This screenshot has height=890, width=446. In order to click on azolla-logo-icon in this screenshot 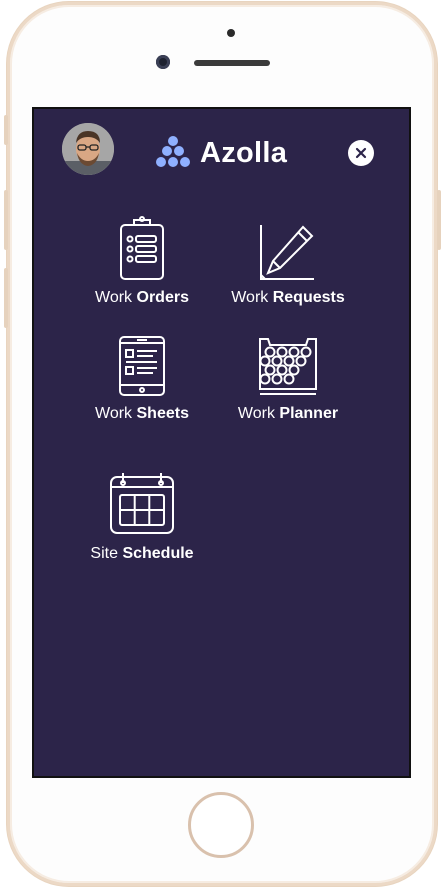, I will do `click(173, 151)`.